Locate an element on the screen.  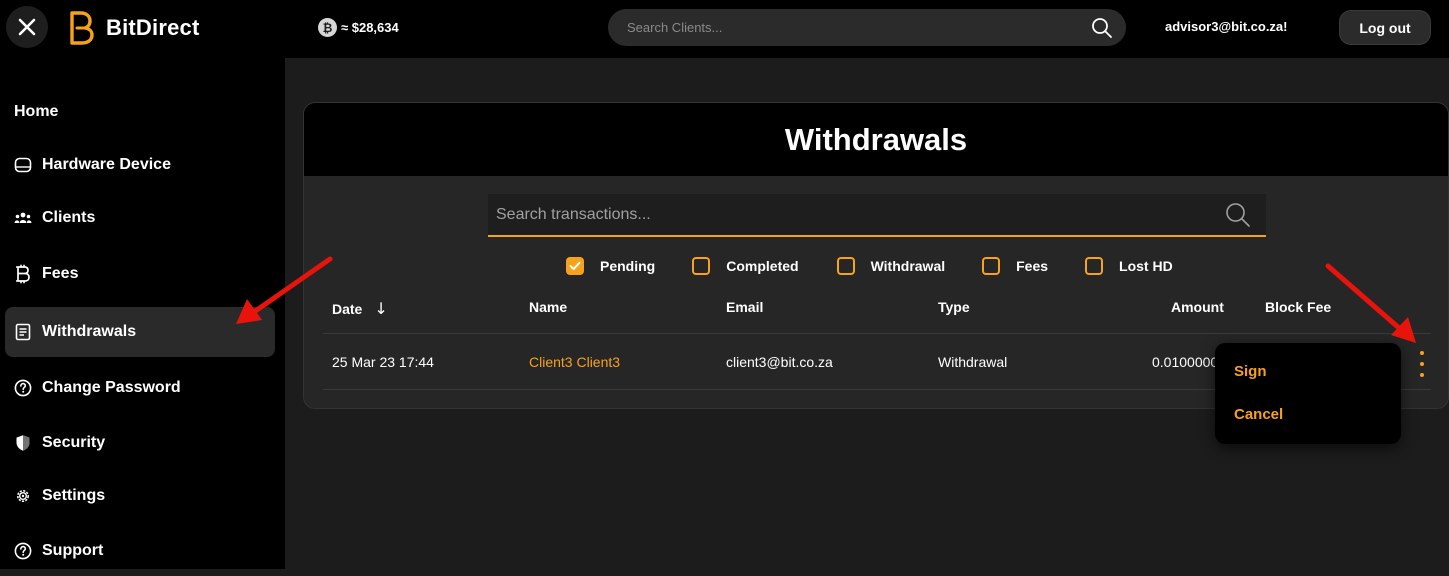
filter-label: Lost HD is located at coordinates (1146, 266).